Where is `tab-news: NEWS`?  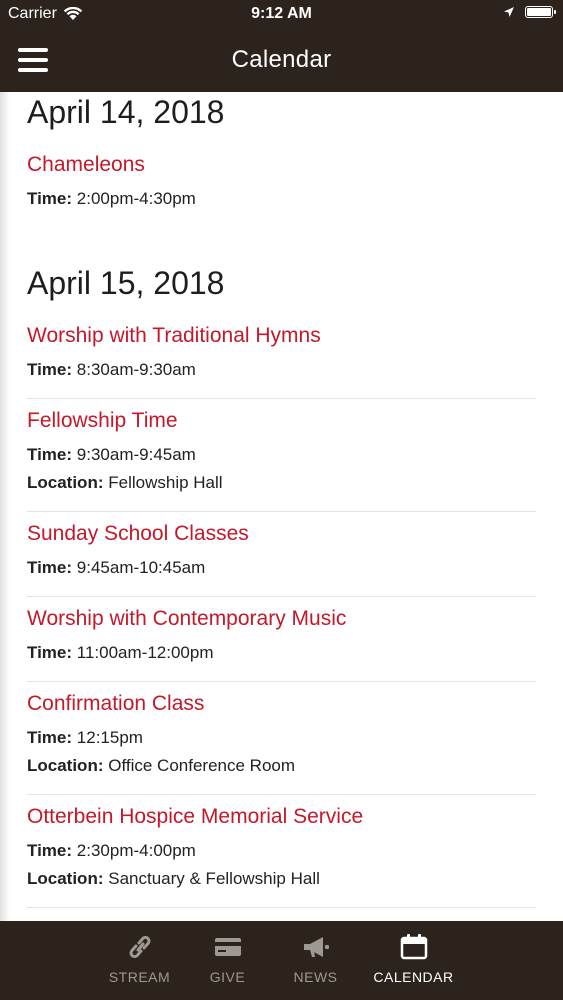
tab-news: NEWS is located at coordinates (316, 960).